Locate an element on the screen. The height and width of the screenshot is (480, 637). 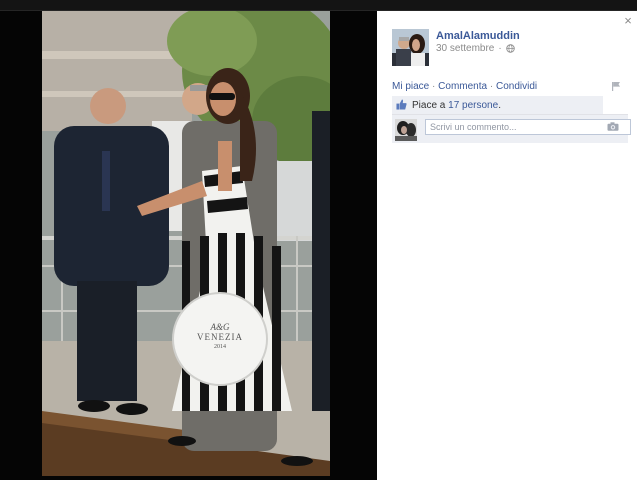
like-link: Mi piace is located at coordinates (410, 86).